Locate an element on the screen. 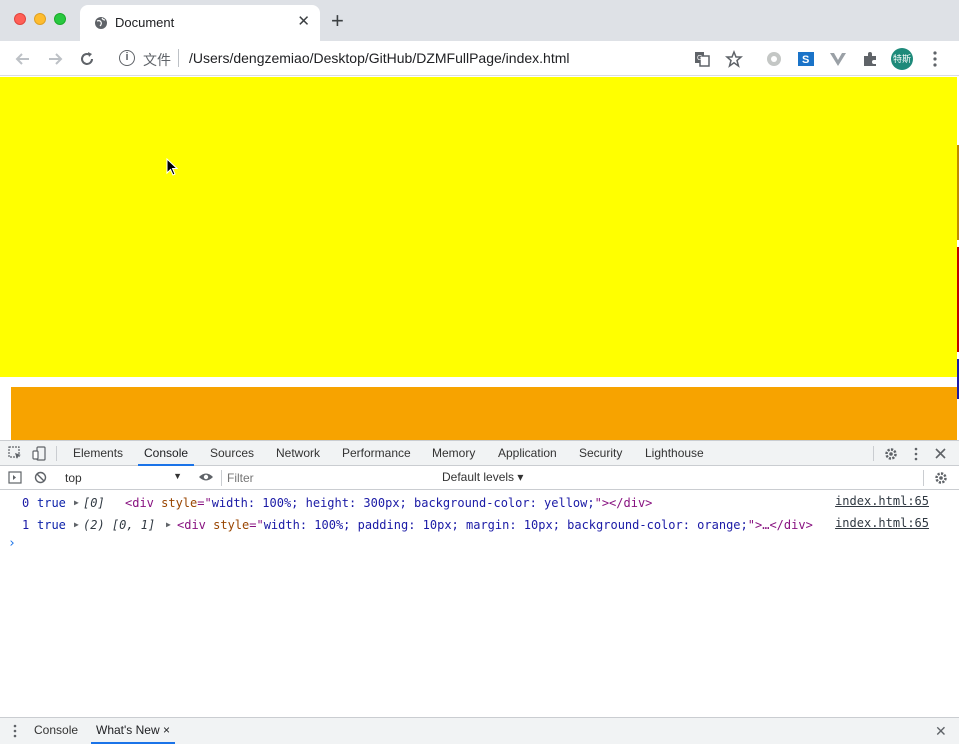 The image size is (959, 744). tab-console: Console is located at coordinates (166, 453).